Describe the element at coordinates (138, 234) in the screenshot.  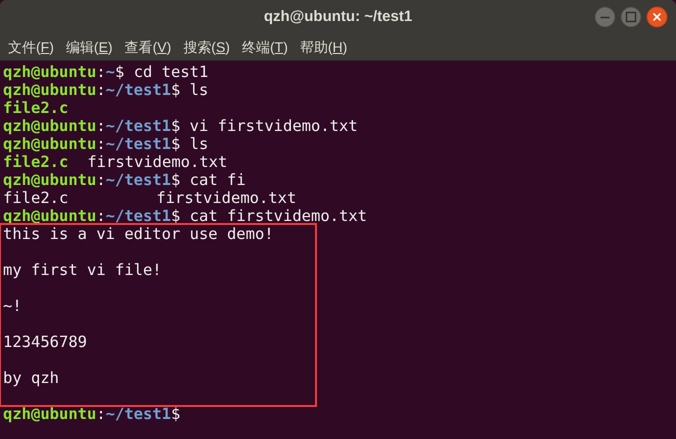
I see `output-text: this is a vi editor use demo!` at that location.